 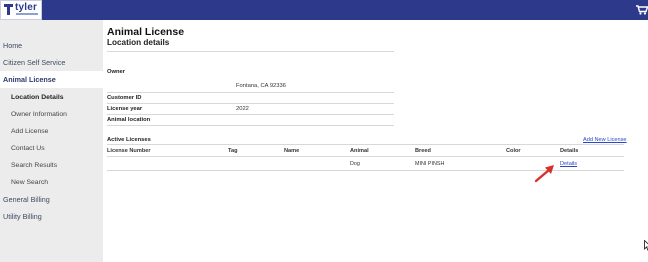 What do you see at coordinates (129, 140) in the screenshot?
I see `active-licenses-heading: Active Licenses` at bounding box center [129, 140].